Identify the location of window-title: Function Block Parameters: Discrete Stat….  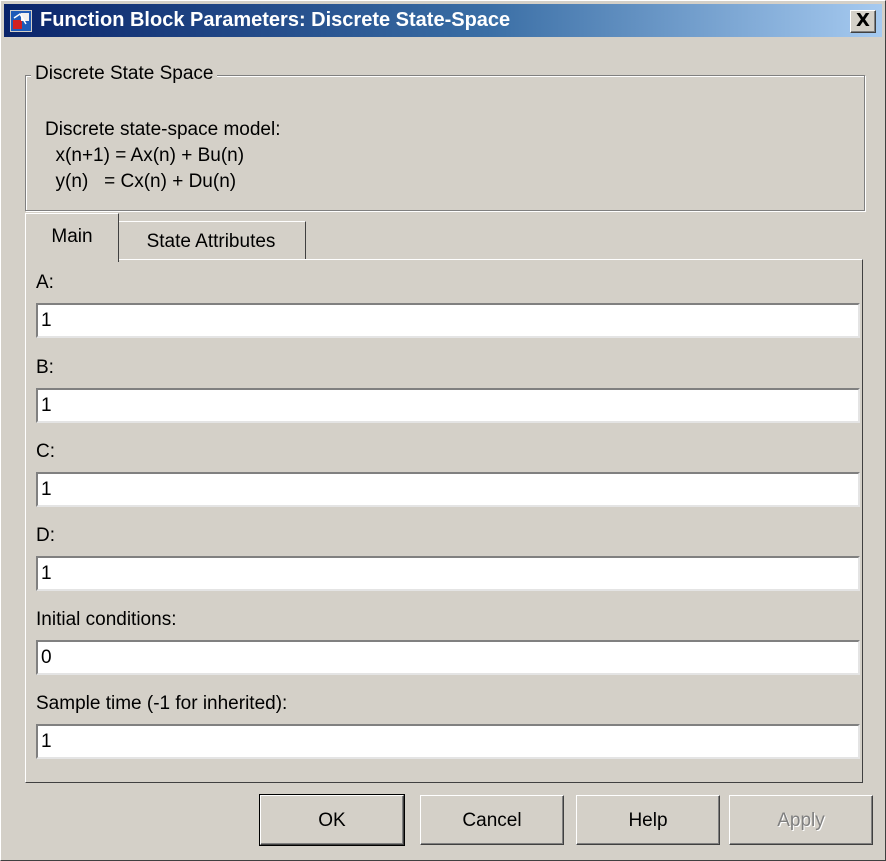
(275, 20).